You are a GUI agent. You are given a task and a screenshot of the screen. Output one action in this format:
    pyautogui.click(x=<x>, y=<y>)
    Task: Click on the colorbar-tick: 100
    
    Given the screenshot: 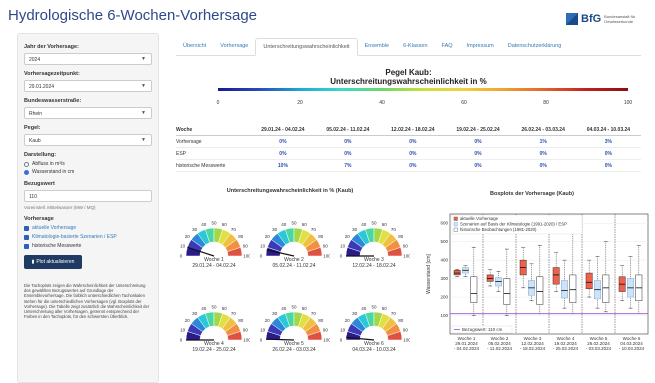 What is the action you would take?
    pyautogui.click(x=628, y=103)
    